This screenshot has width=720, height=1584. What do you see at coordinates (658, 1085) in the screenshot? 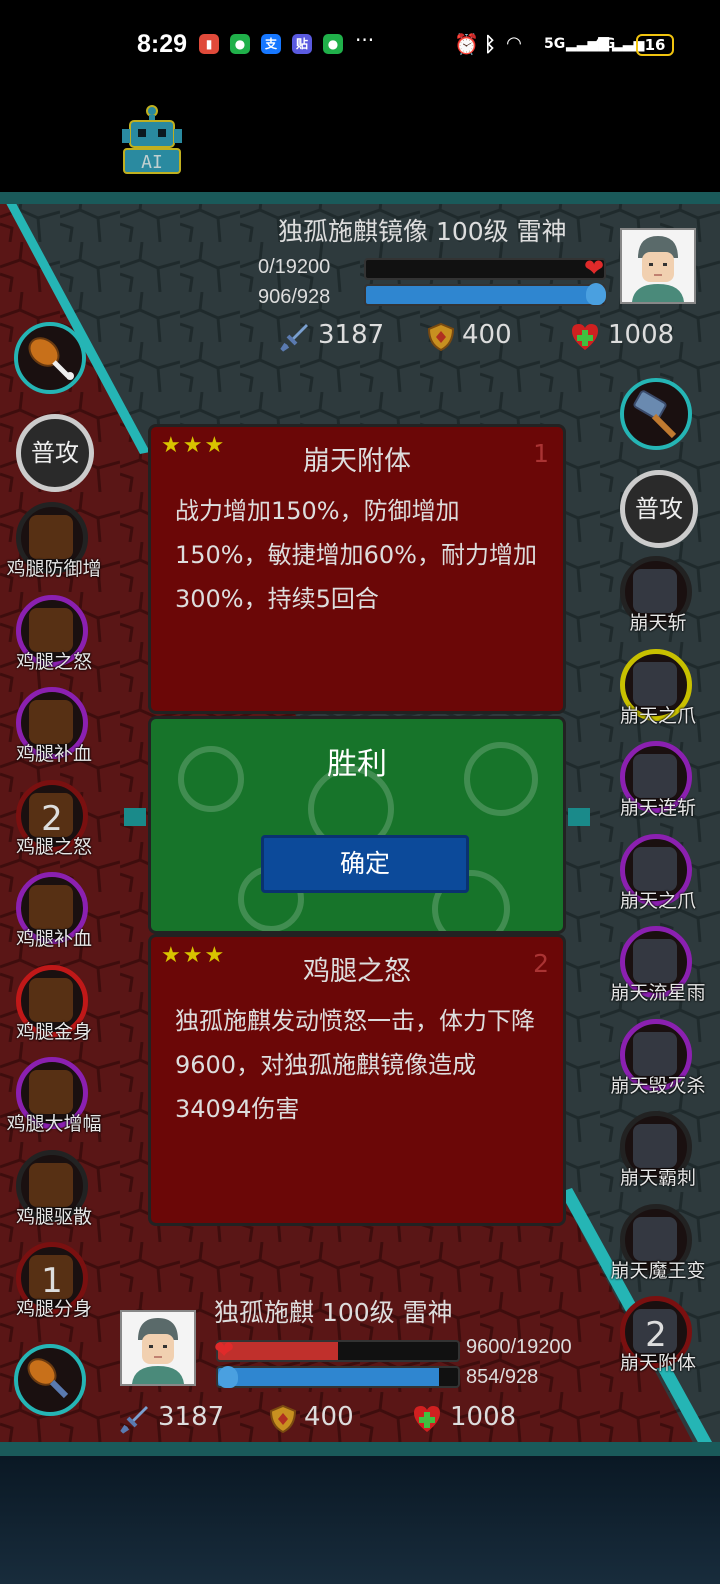
I see `skill-label: 崩天毁灭杀` at bounding box center [658, 1085].